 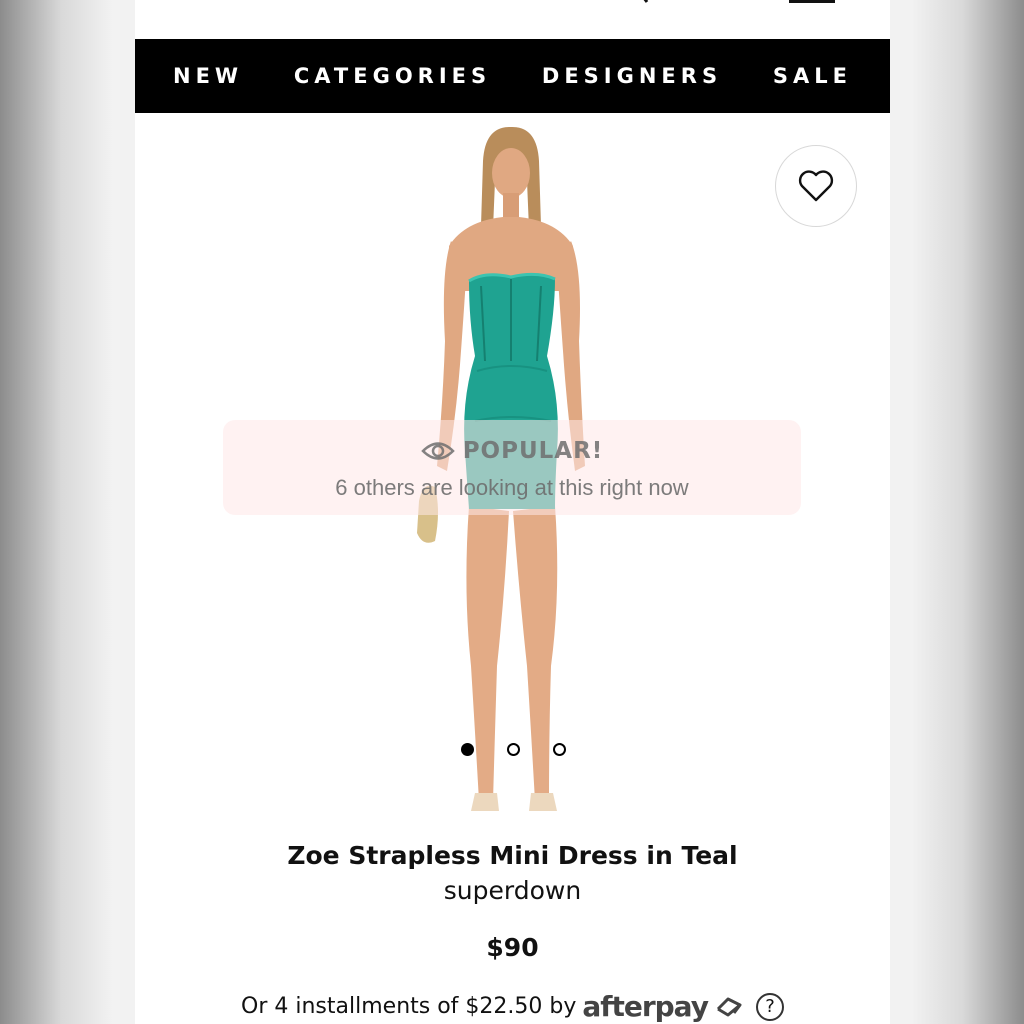 I want to click on product-brand: superdown, so click(x=512, y=890).